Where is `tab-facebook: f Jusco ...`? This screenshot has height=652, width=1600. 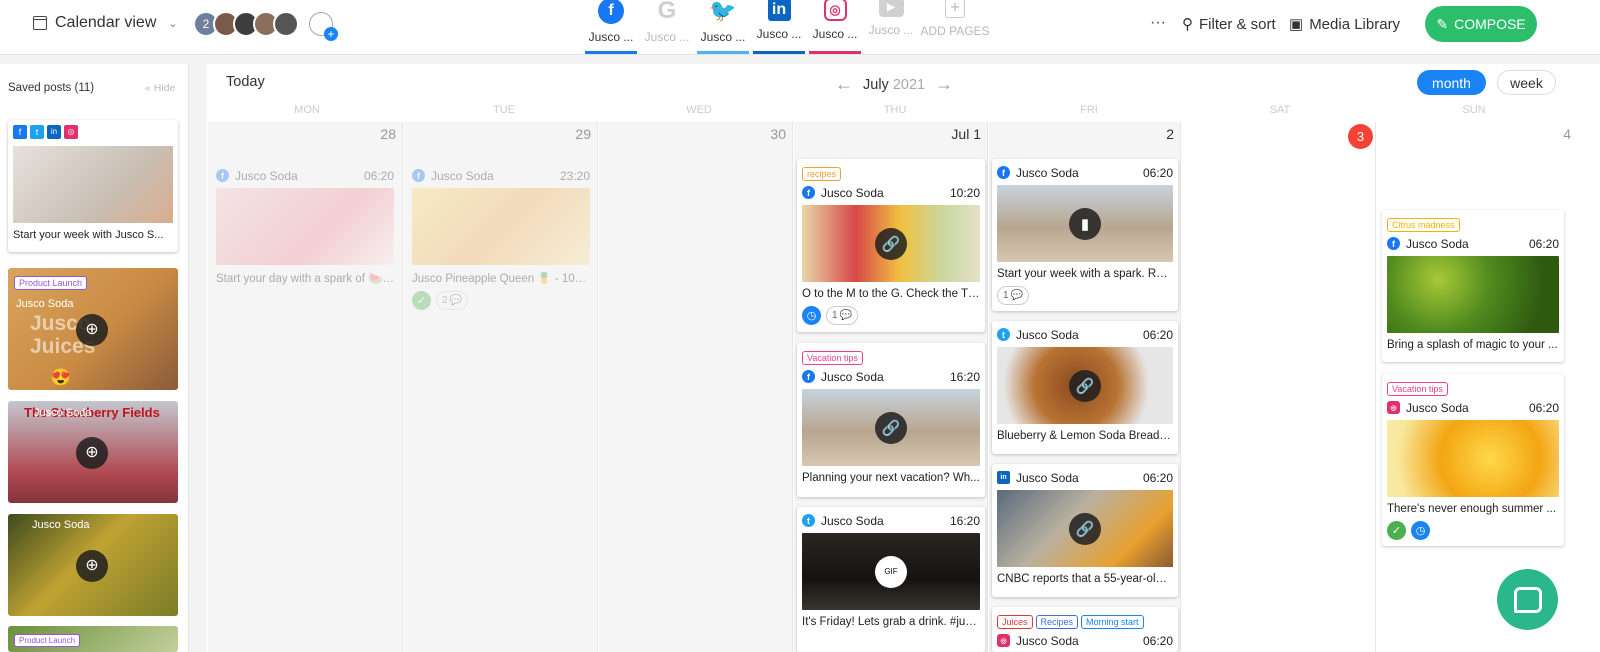 tab-facebook: f Jusco ... is located at coordinates (611, 27).